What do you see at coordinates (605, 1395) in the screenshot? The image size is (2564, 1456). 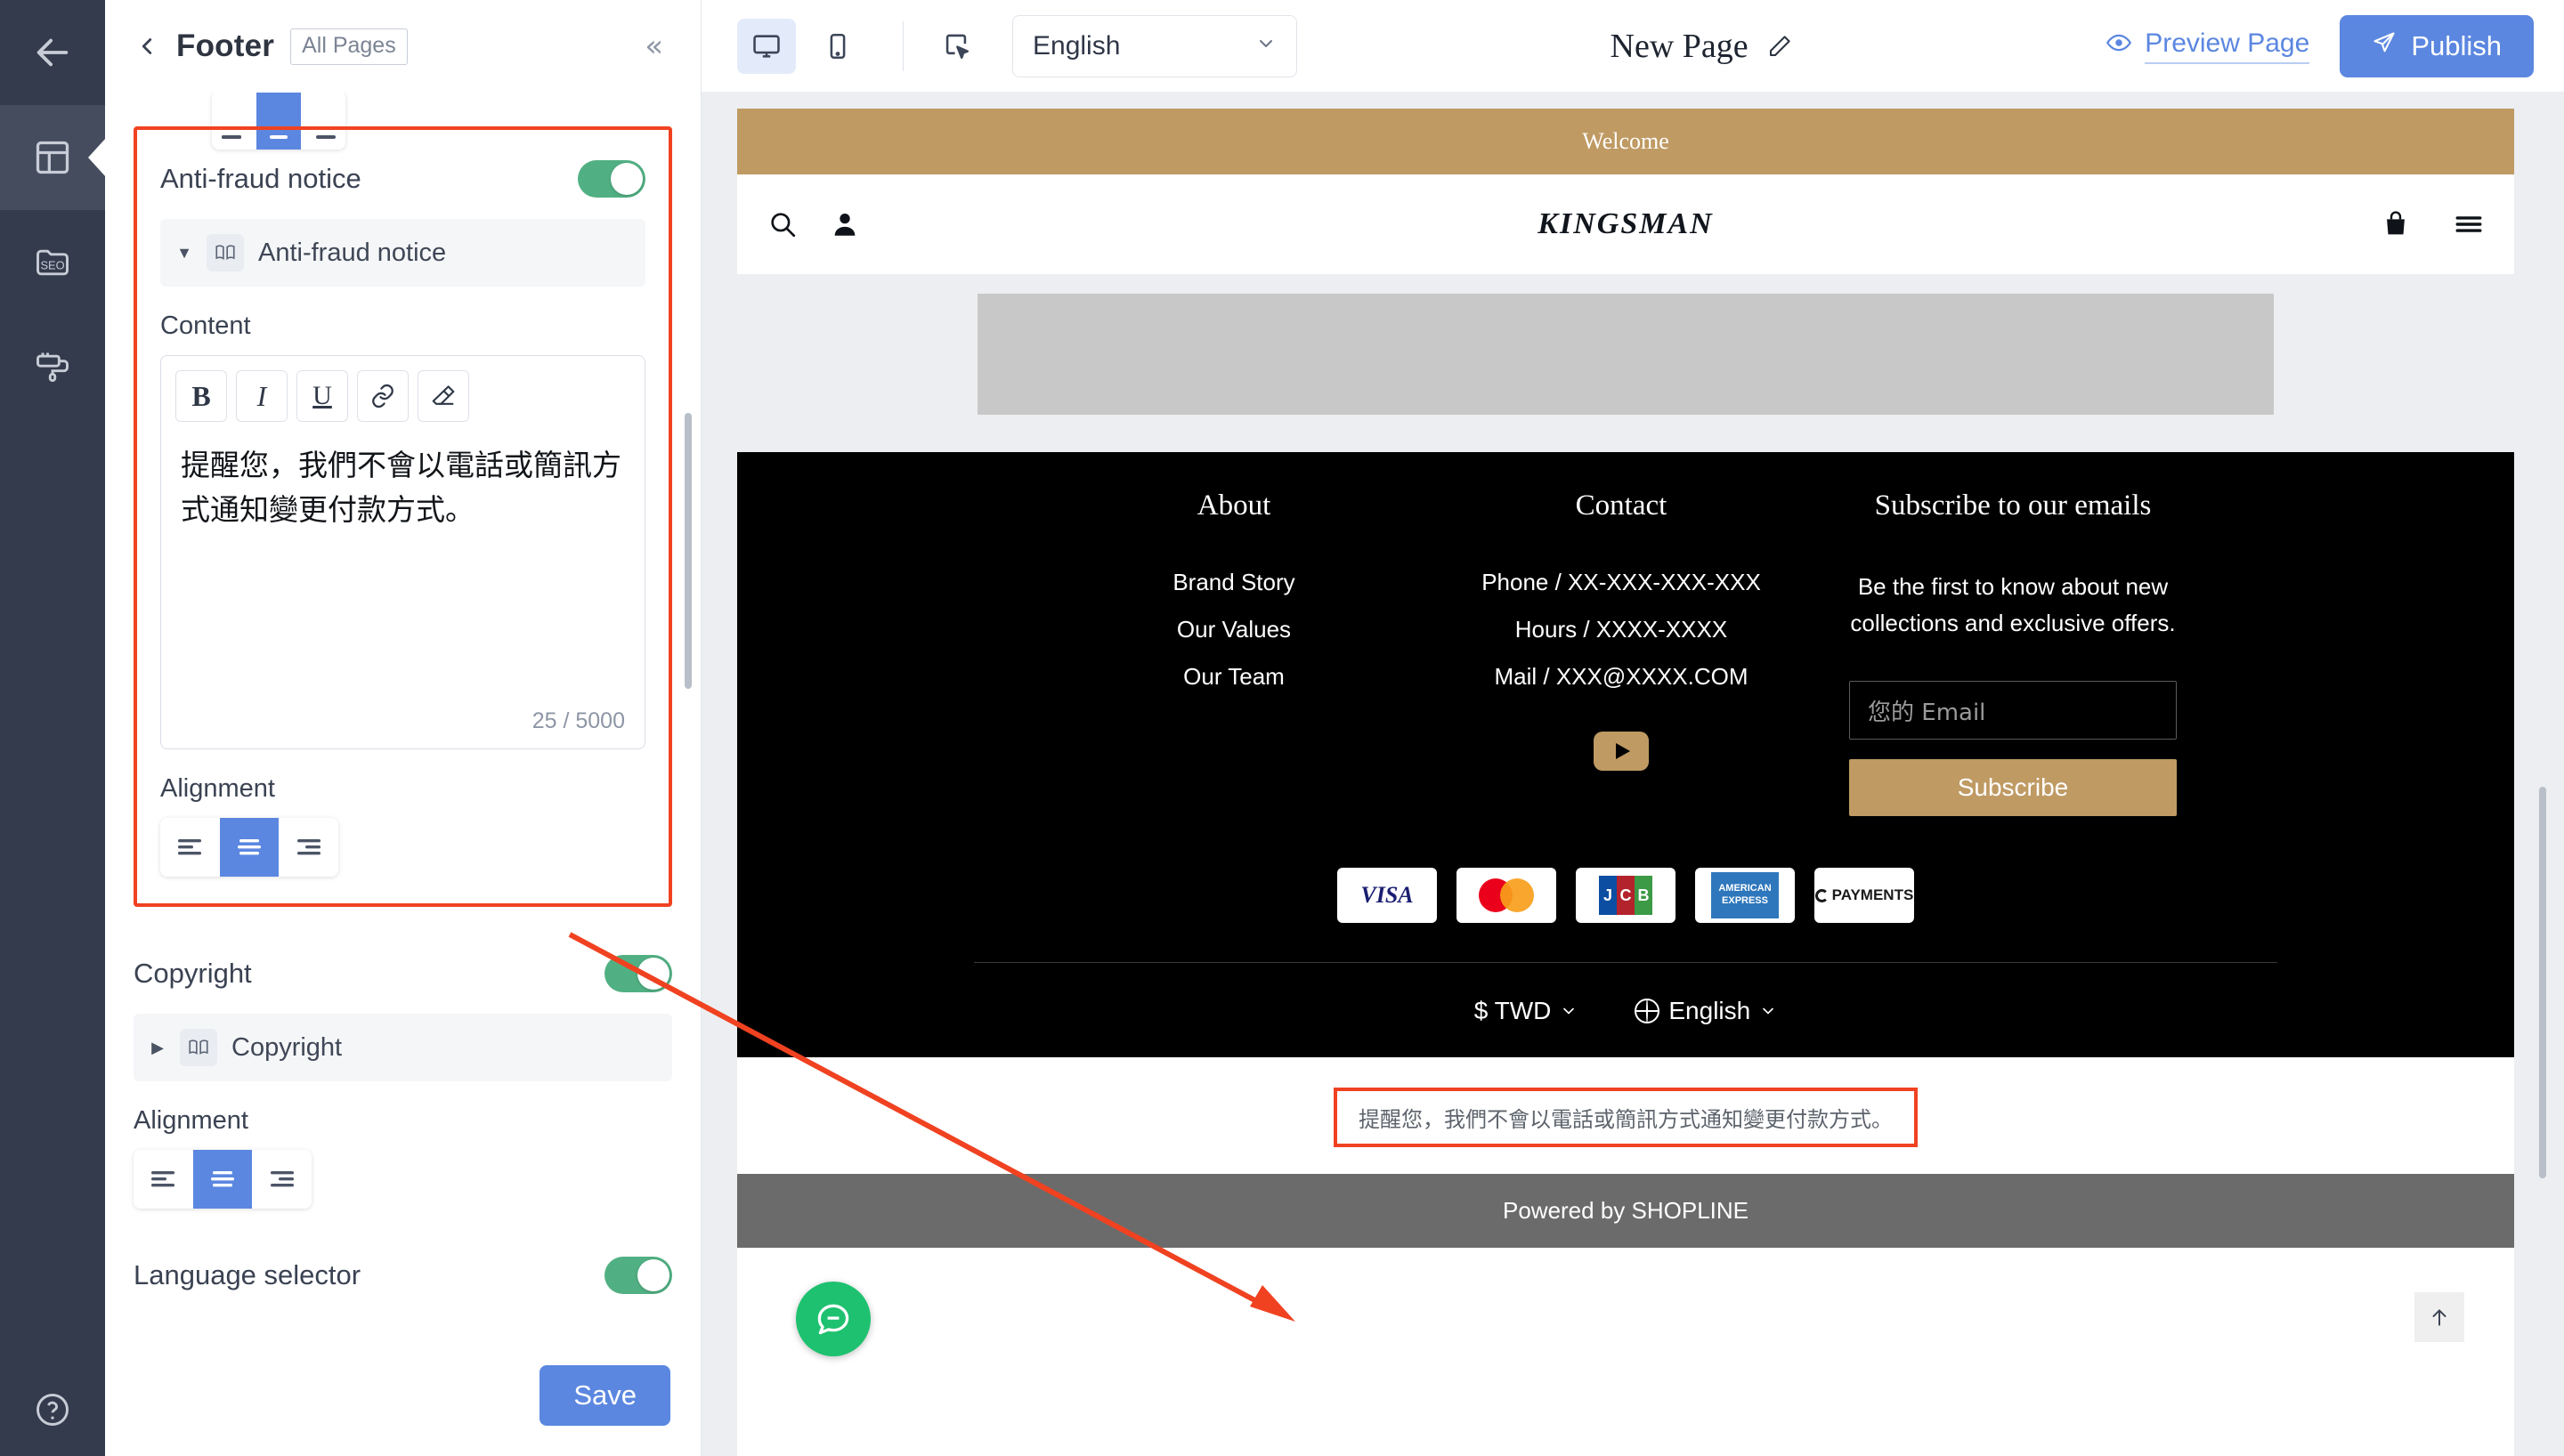 I see `save-button: Save` at bounding box center [605, 1395].